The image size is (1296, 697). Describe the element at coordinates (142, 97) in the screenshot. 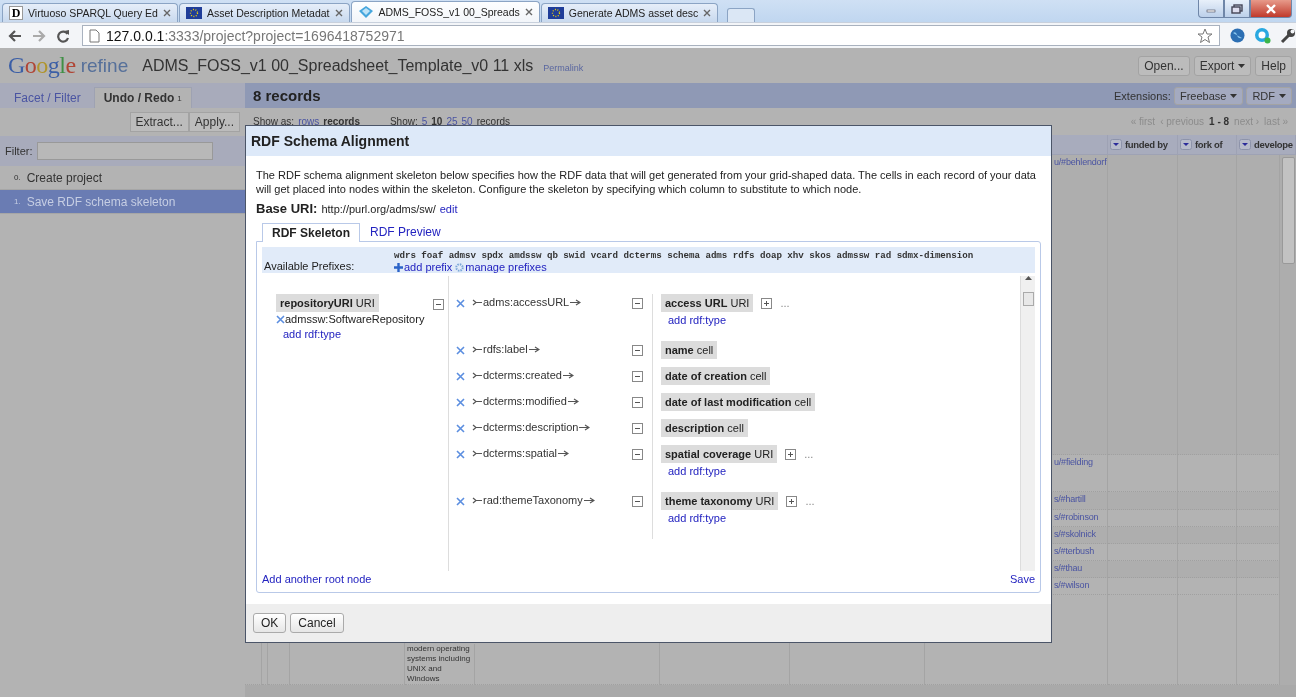

I see `panel-tab: Undo / Redo $^{1}$` at that location.